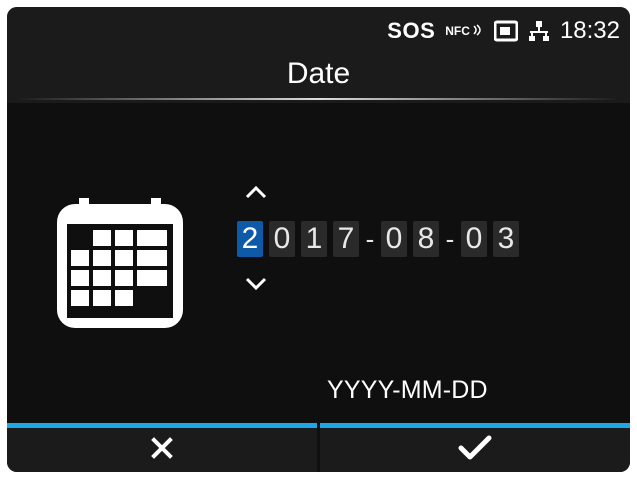 The height and width of the screenshot is (479, 637). I want to click on digit-year-3: 1, so click(314, 239).